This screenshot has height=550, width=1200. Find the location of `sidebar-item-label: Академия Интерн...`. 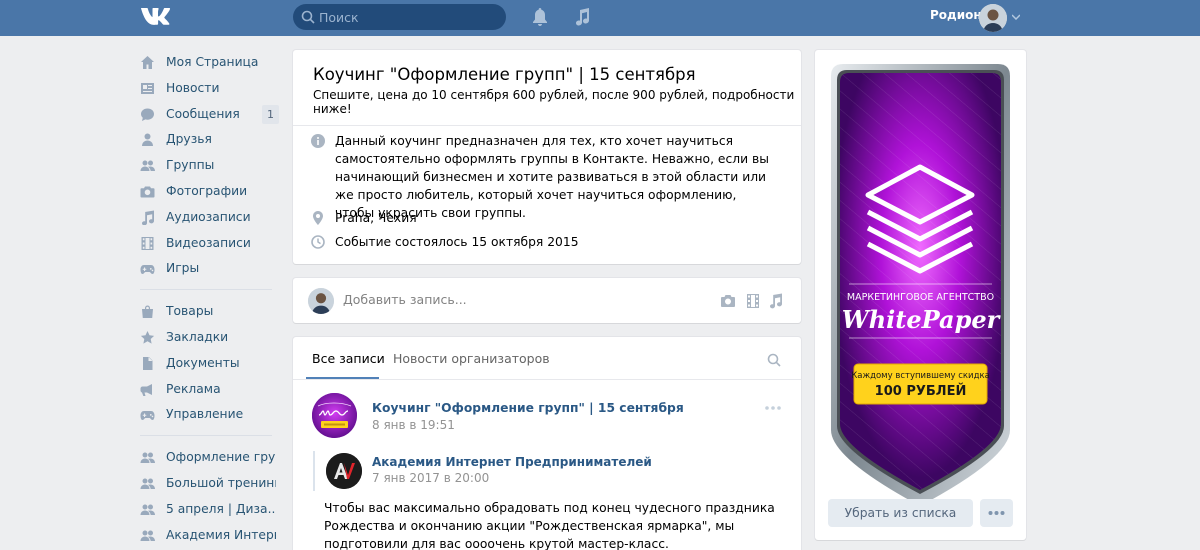

sidebar-item-label: Академия Интерн... is located at coordinates (221, 534).